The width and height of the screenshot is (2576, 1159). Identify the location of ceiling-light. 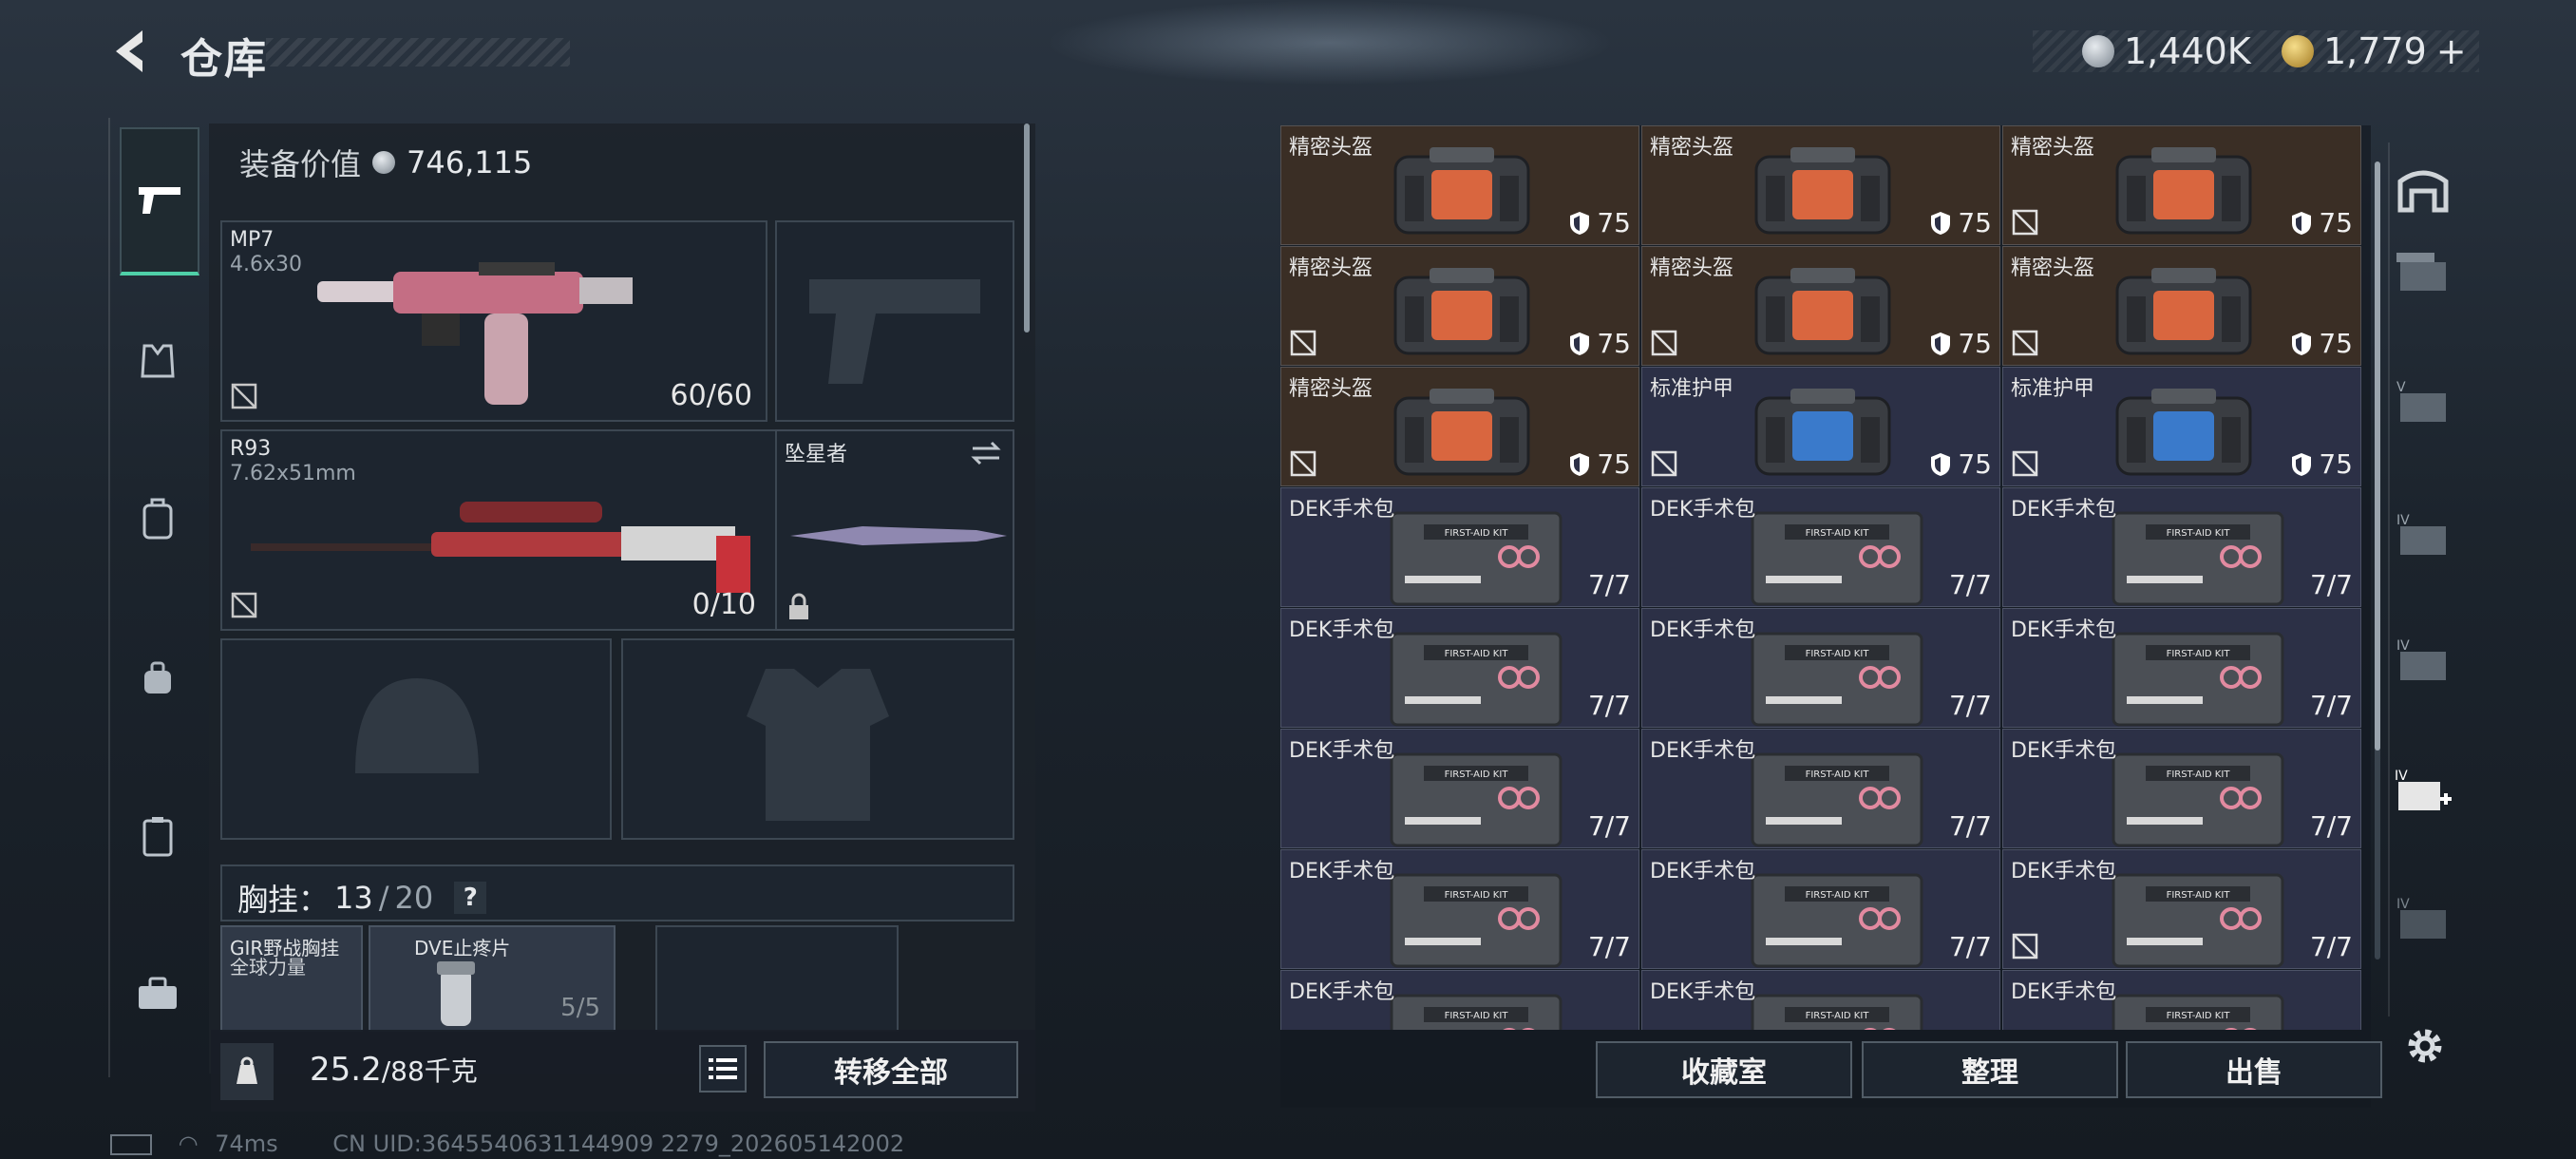
(1330, 43).